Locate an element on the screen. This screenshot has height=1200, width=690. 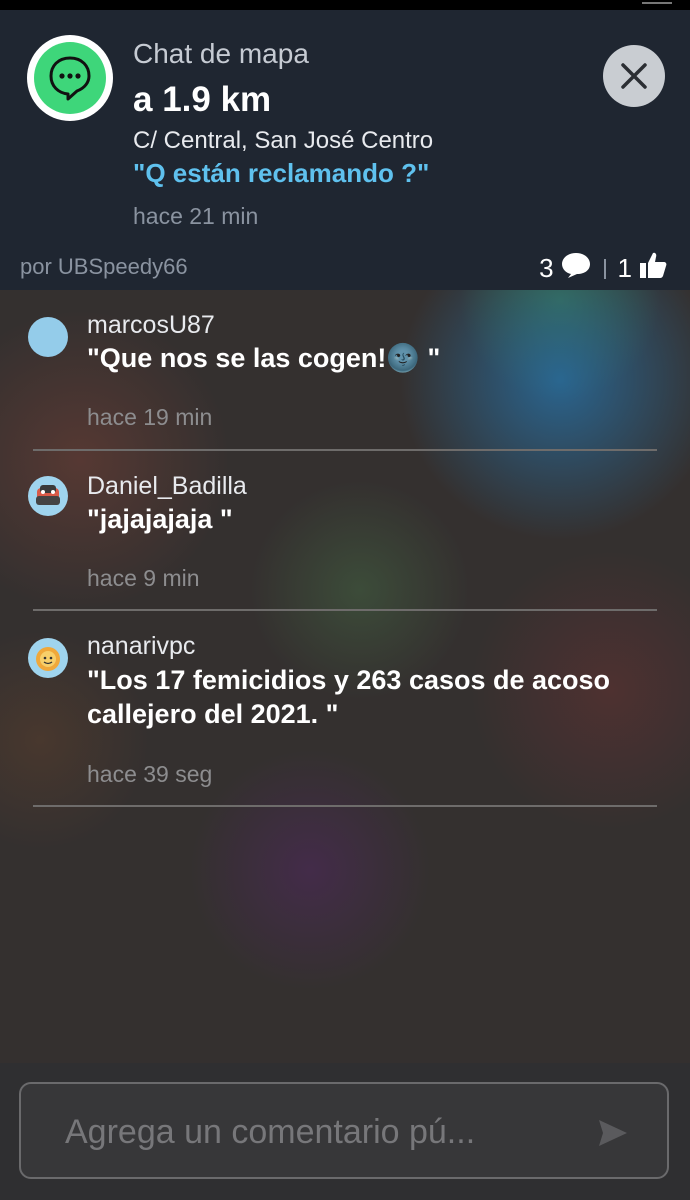
close-icon is located at coordinates (634, 76).